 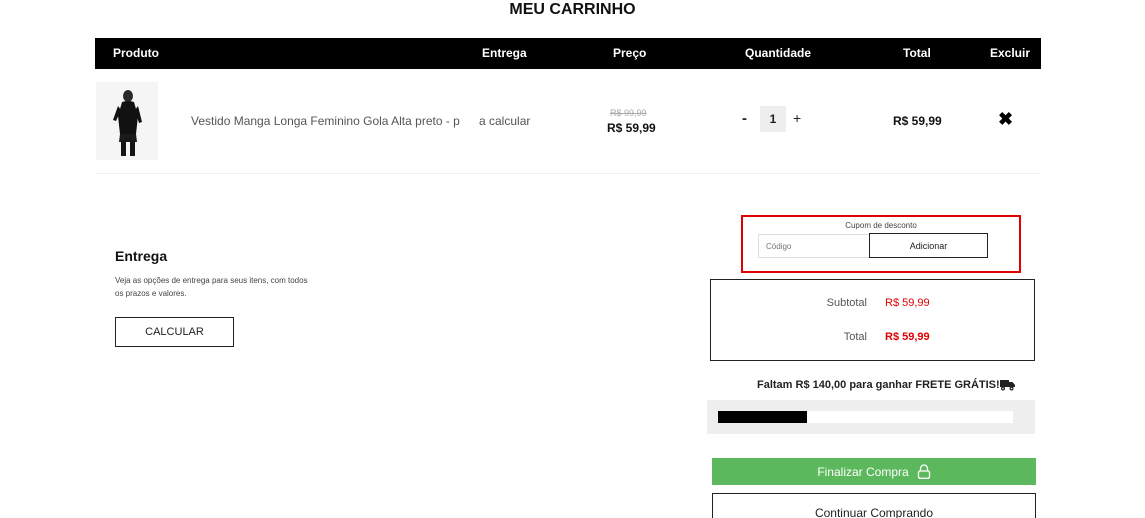 I want to click on remove-item-button: ✖, so click(x=1005, y=119).